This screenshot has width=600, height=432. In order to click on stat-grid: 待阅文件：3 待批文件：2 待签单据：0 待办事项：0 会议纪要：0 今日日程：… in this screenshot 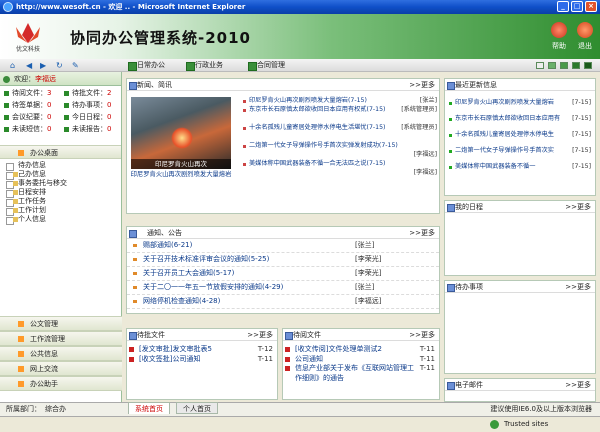, I will do `click(60, 111)`.